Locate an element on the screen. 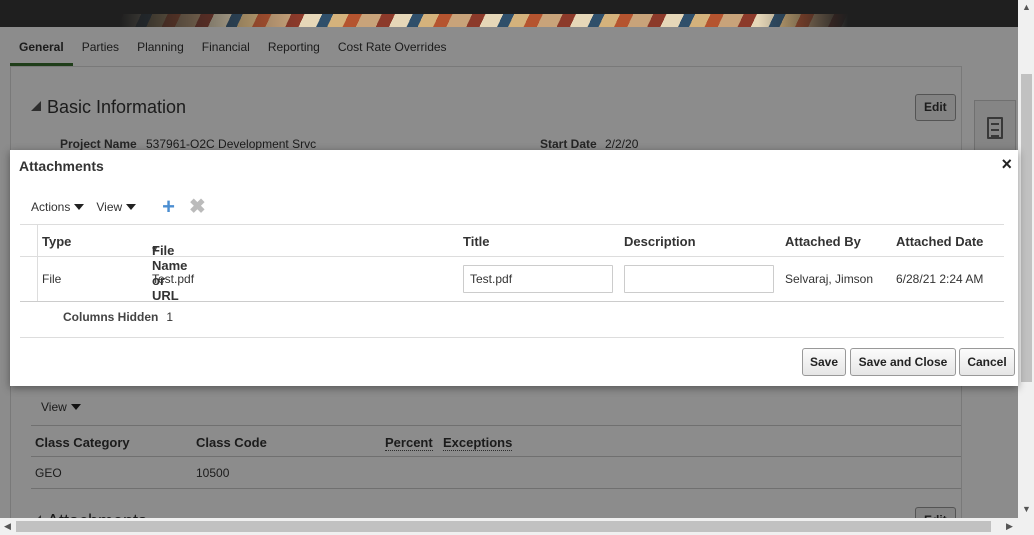 This screenshot has width=1034, height=535. close-icon: × is located at coordinates (1006, 164).